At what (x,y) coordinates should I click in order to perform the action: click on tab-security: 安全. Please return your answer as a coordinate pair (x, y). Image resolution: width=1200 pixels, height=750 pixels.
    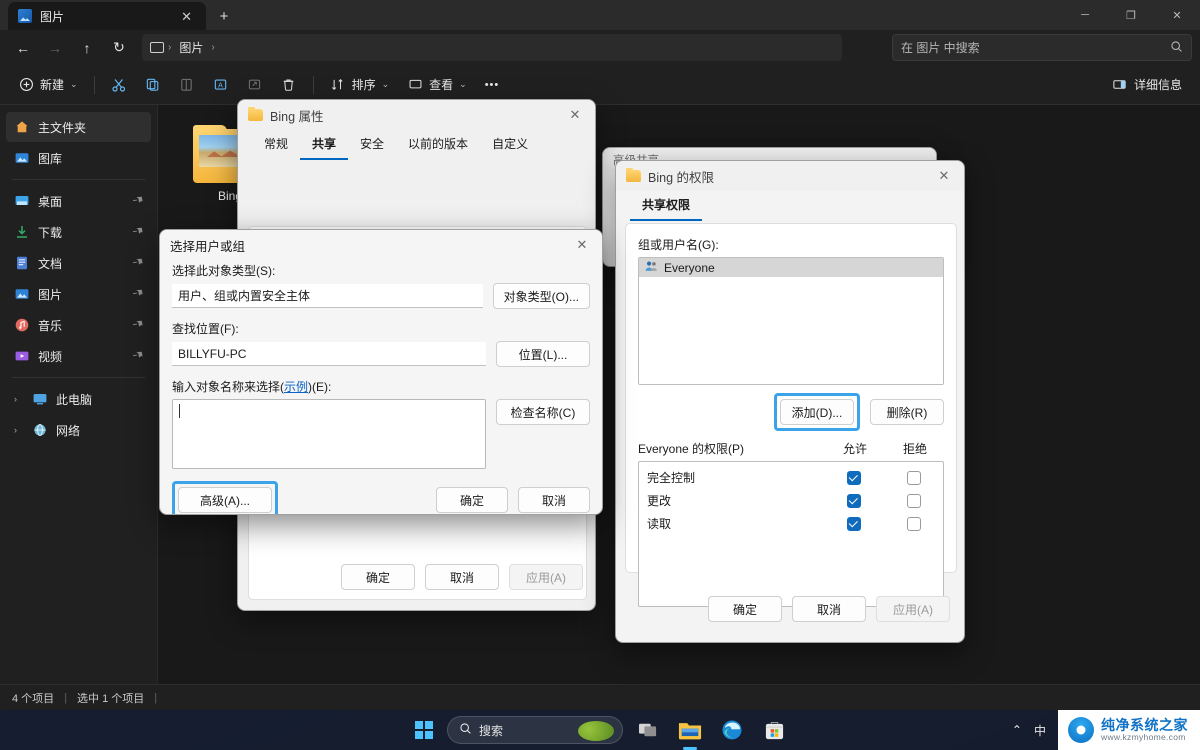
    Looking at the image, I should click on (372, 145).